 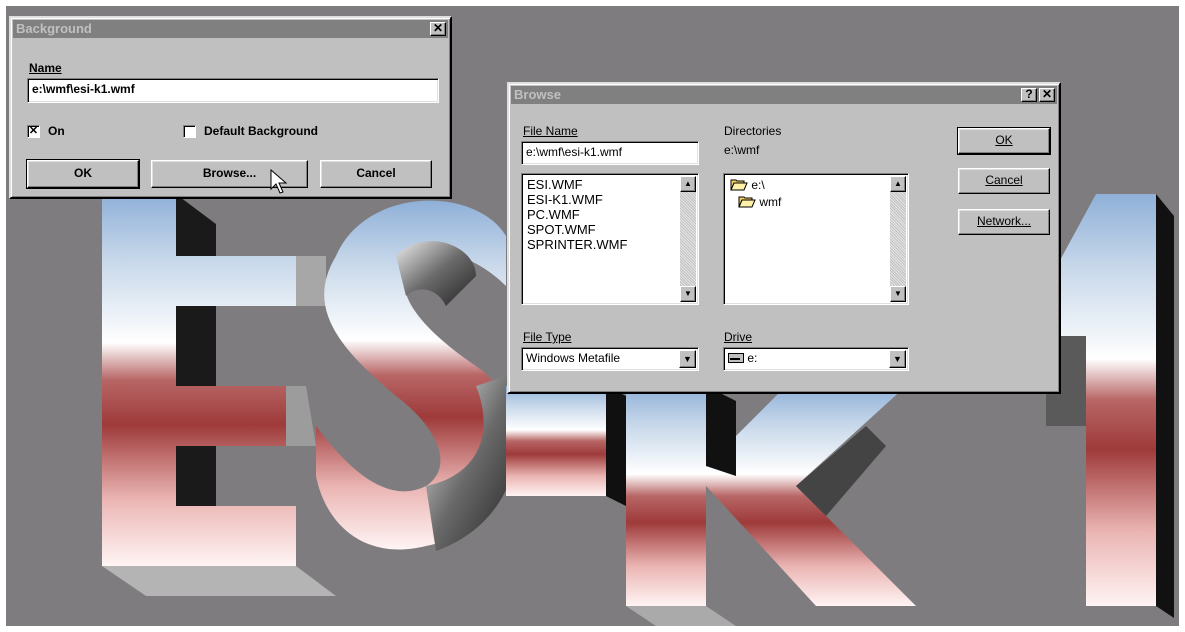 I want to click on directory-list: e:\ wmf ▲ ▼, so click(x=816, y=239).